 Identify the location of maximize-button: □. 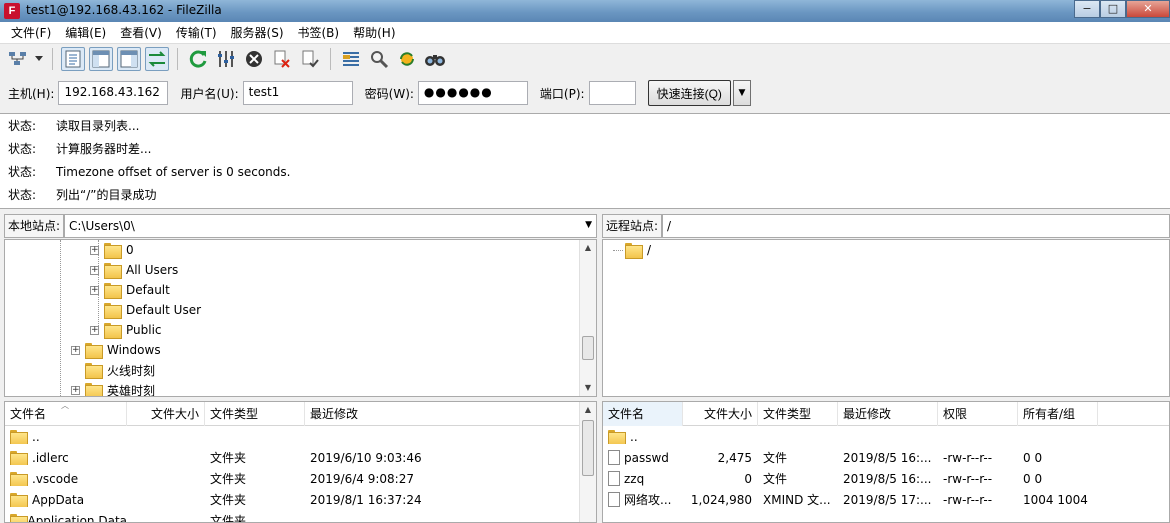
(1113, 9).